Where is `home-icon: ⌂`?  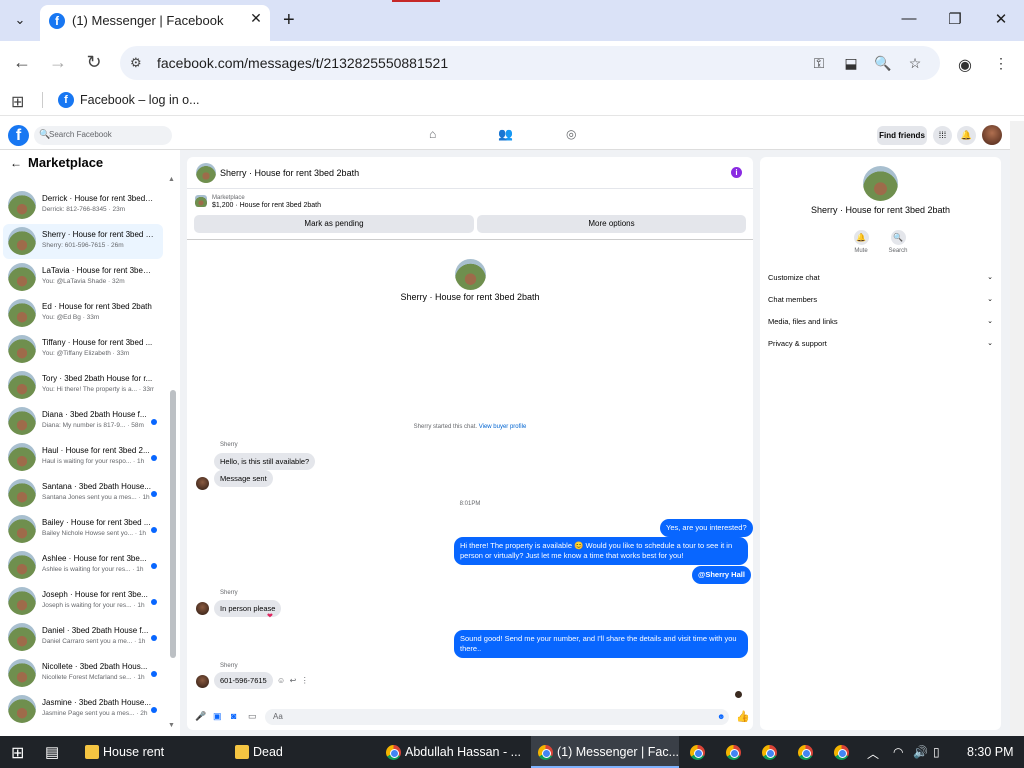
home-icon: ⌂ is located at coordinates (432, 134).